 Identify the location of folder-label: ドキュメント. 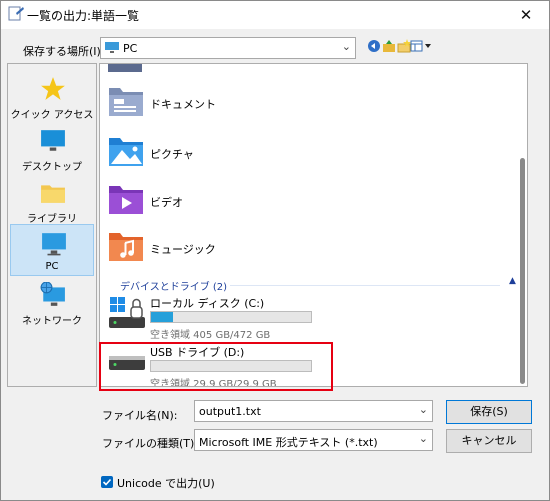
(183, 104).